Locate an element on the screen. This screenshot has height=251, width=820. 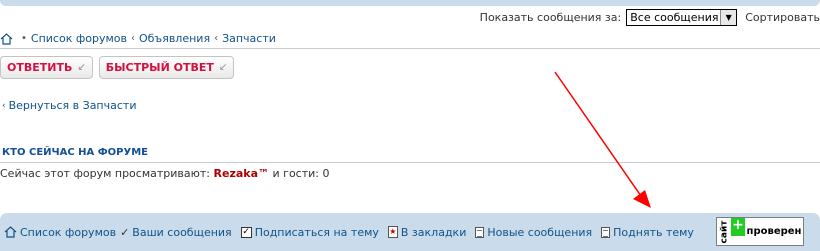
quick-reply-button-label: БЫСТРЫЙ ОТВЕТ is located at coordinates (159, 67).